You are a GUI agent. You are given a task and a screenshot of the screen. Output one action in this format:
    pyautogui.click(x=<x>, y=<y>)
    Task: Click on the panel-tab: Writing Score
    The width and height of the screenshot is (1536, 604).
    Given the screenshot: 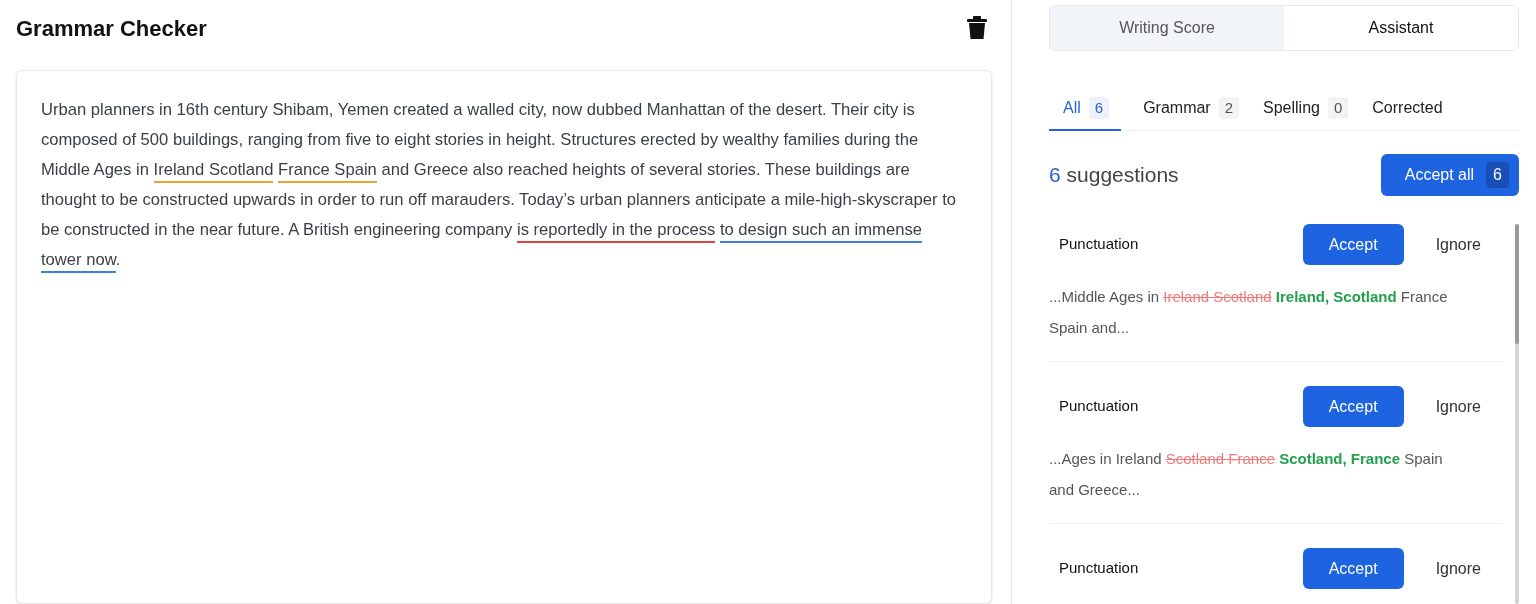 What is the action you would take?
    pyautogui.click(x=1167, y=28)
    